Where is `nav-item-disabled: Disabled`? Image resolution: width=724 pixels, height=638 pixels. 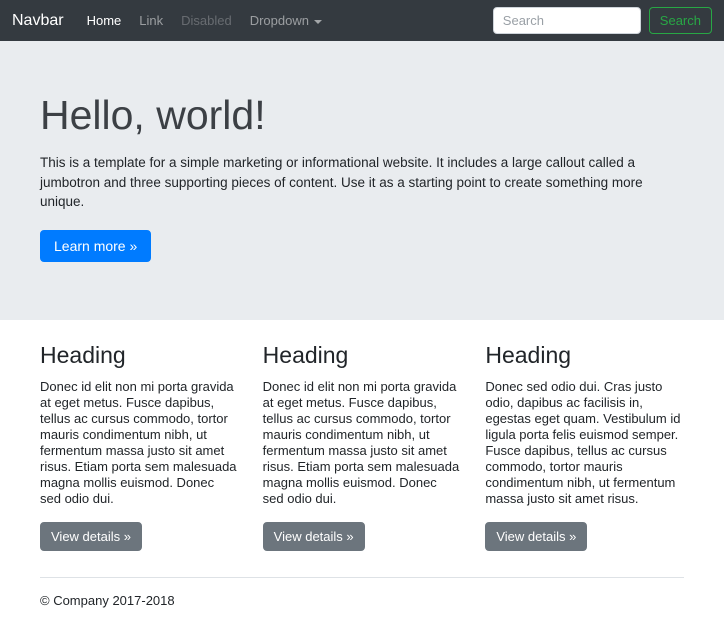
nav-item-disabled: Disabled is located at coordinates (206, 20).